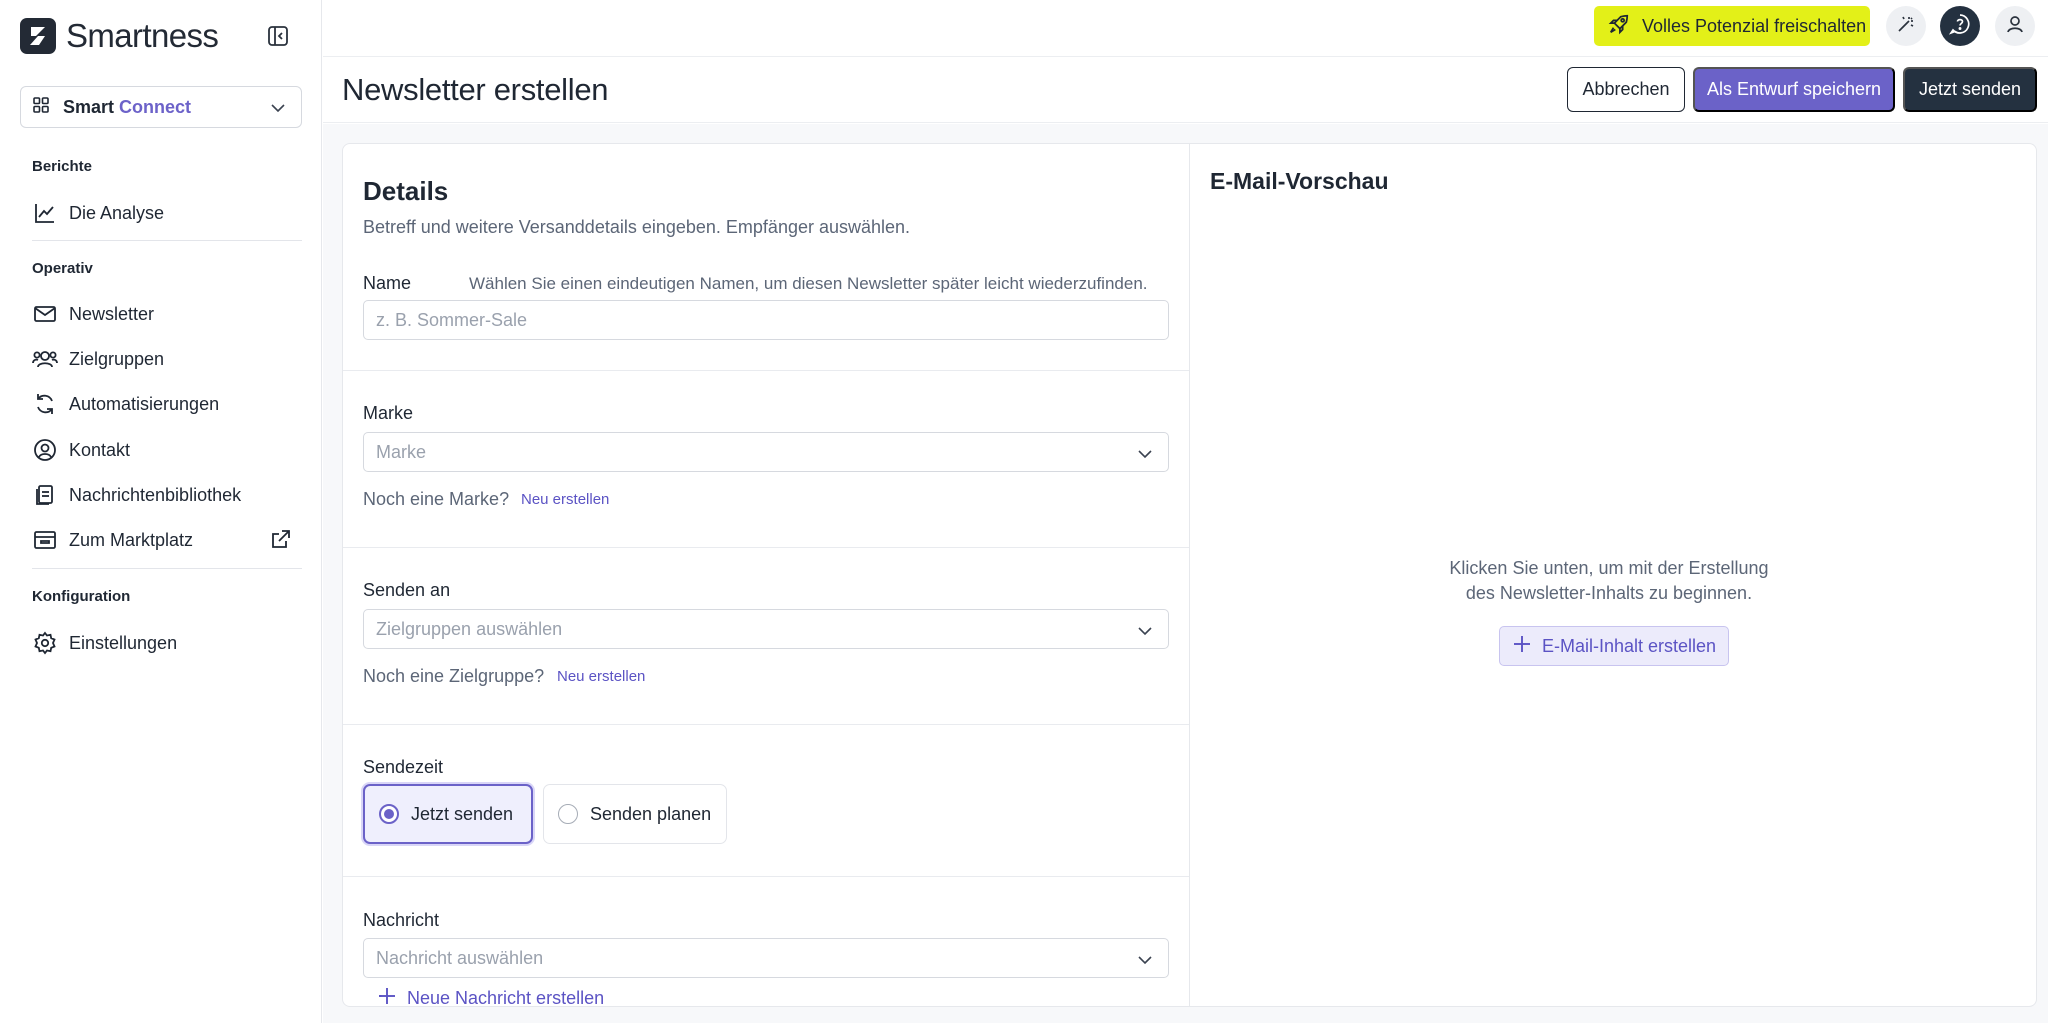  What do you see at coordinates (766, 629) in the screenshot?
I see `recipients-select: Zielgruppen auswählen` at bounding box center [766, 629].